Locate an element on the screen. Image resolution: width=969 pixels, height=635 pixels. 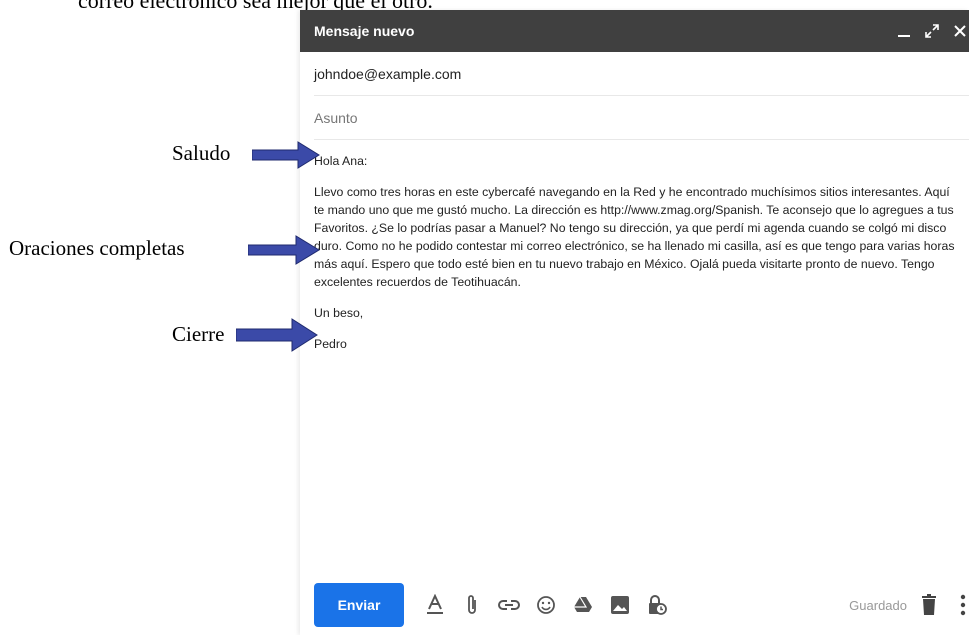
link-icon is located at coordinates (509, 605).